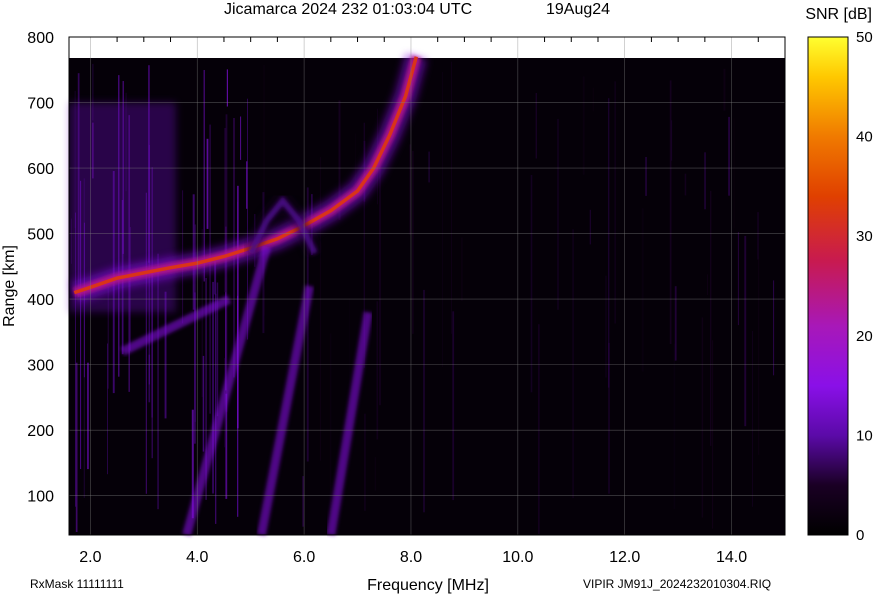 This screenshot has height=595, width=874. What do you see at coordinates (677, 584) in the screenshot?
I see `footer-filename: VIPIR JM91J_2024232010304.RIQ` at bounding box center [677, 584].